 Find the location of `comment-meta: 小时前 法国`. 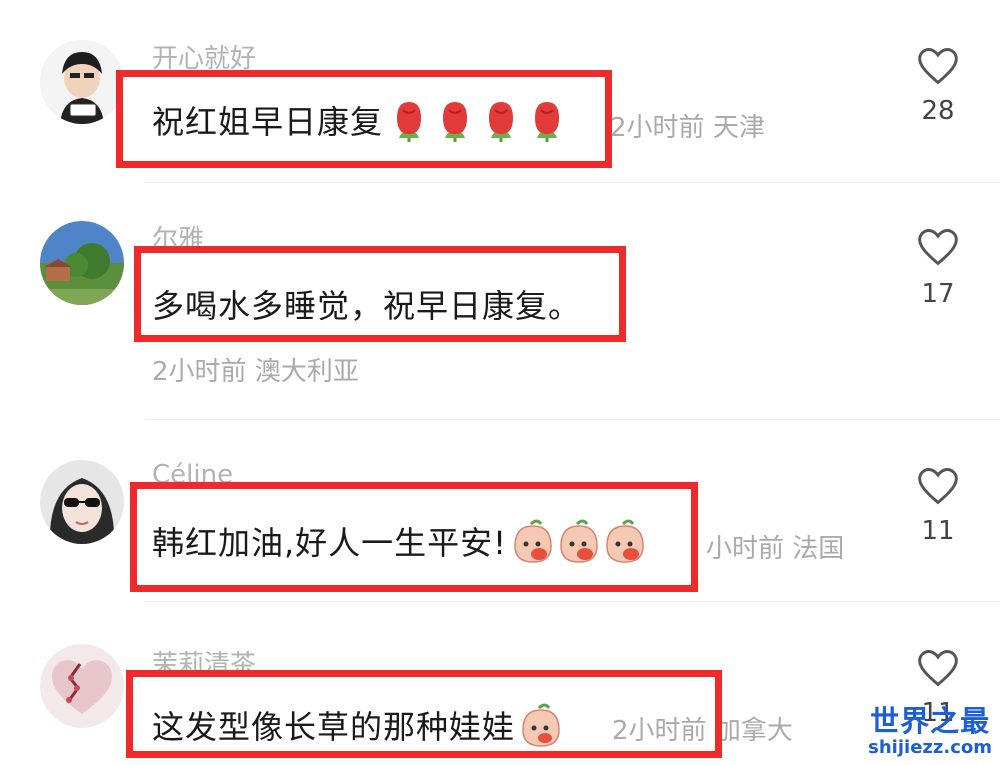

comment-meta: 小时前 法国 is located at coordinates (775, 546).